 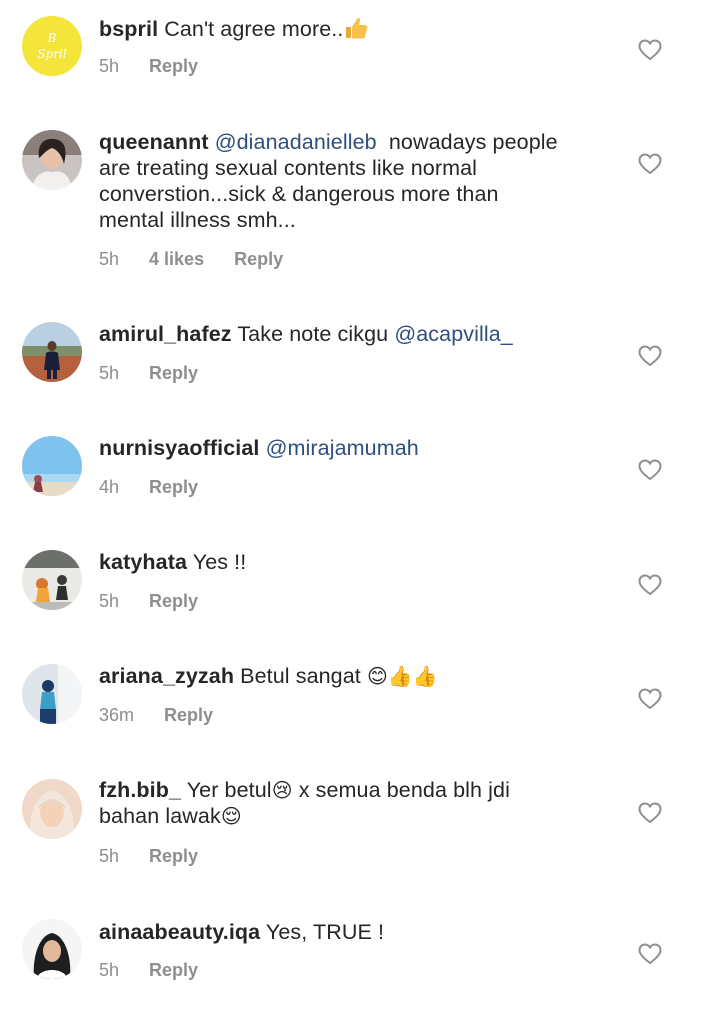 What do you see at coordinates (231, 816) in the screenshot?
I see `relieved-emoji-icon: 😌` at bounding box center [231, 816].